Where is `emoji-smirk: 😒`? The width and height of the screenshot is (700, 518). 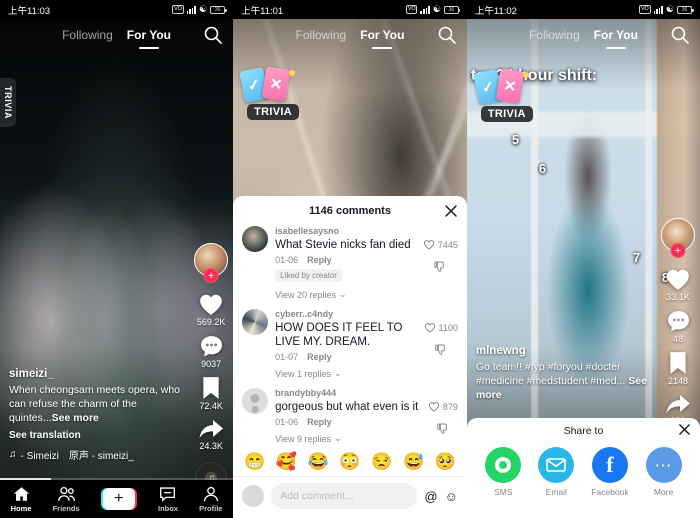 emoji-smirk: 😒 is located at coordinates (381, 462).